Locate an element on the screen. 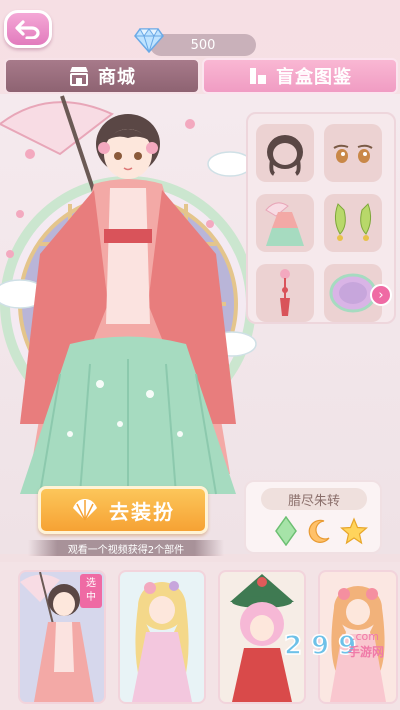  selected-badge-line1: 选 is located at coordinates (91, 583).